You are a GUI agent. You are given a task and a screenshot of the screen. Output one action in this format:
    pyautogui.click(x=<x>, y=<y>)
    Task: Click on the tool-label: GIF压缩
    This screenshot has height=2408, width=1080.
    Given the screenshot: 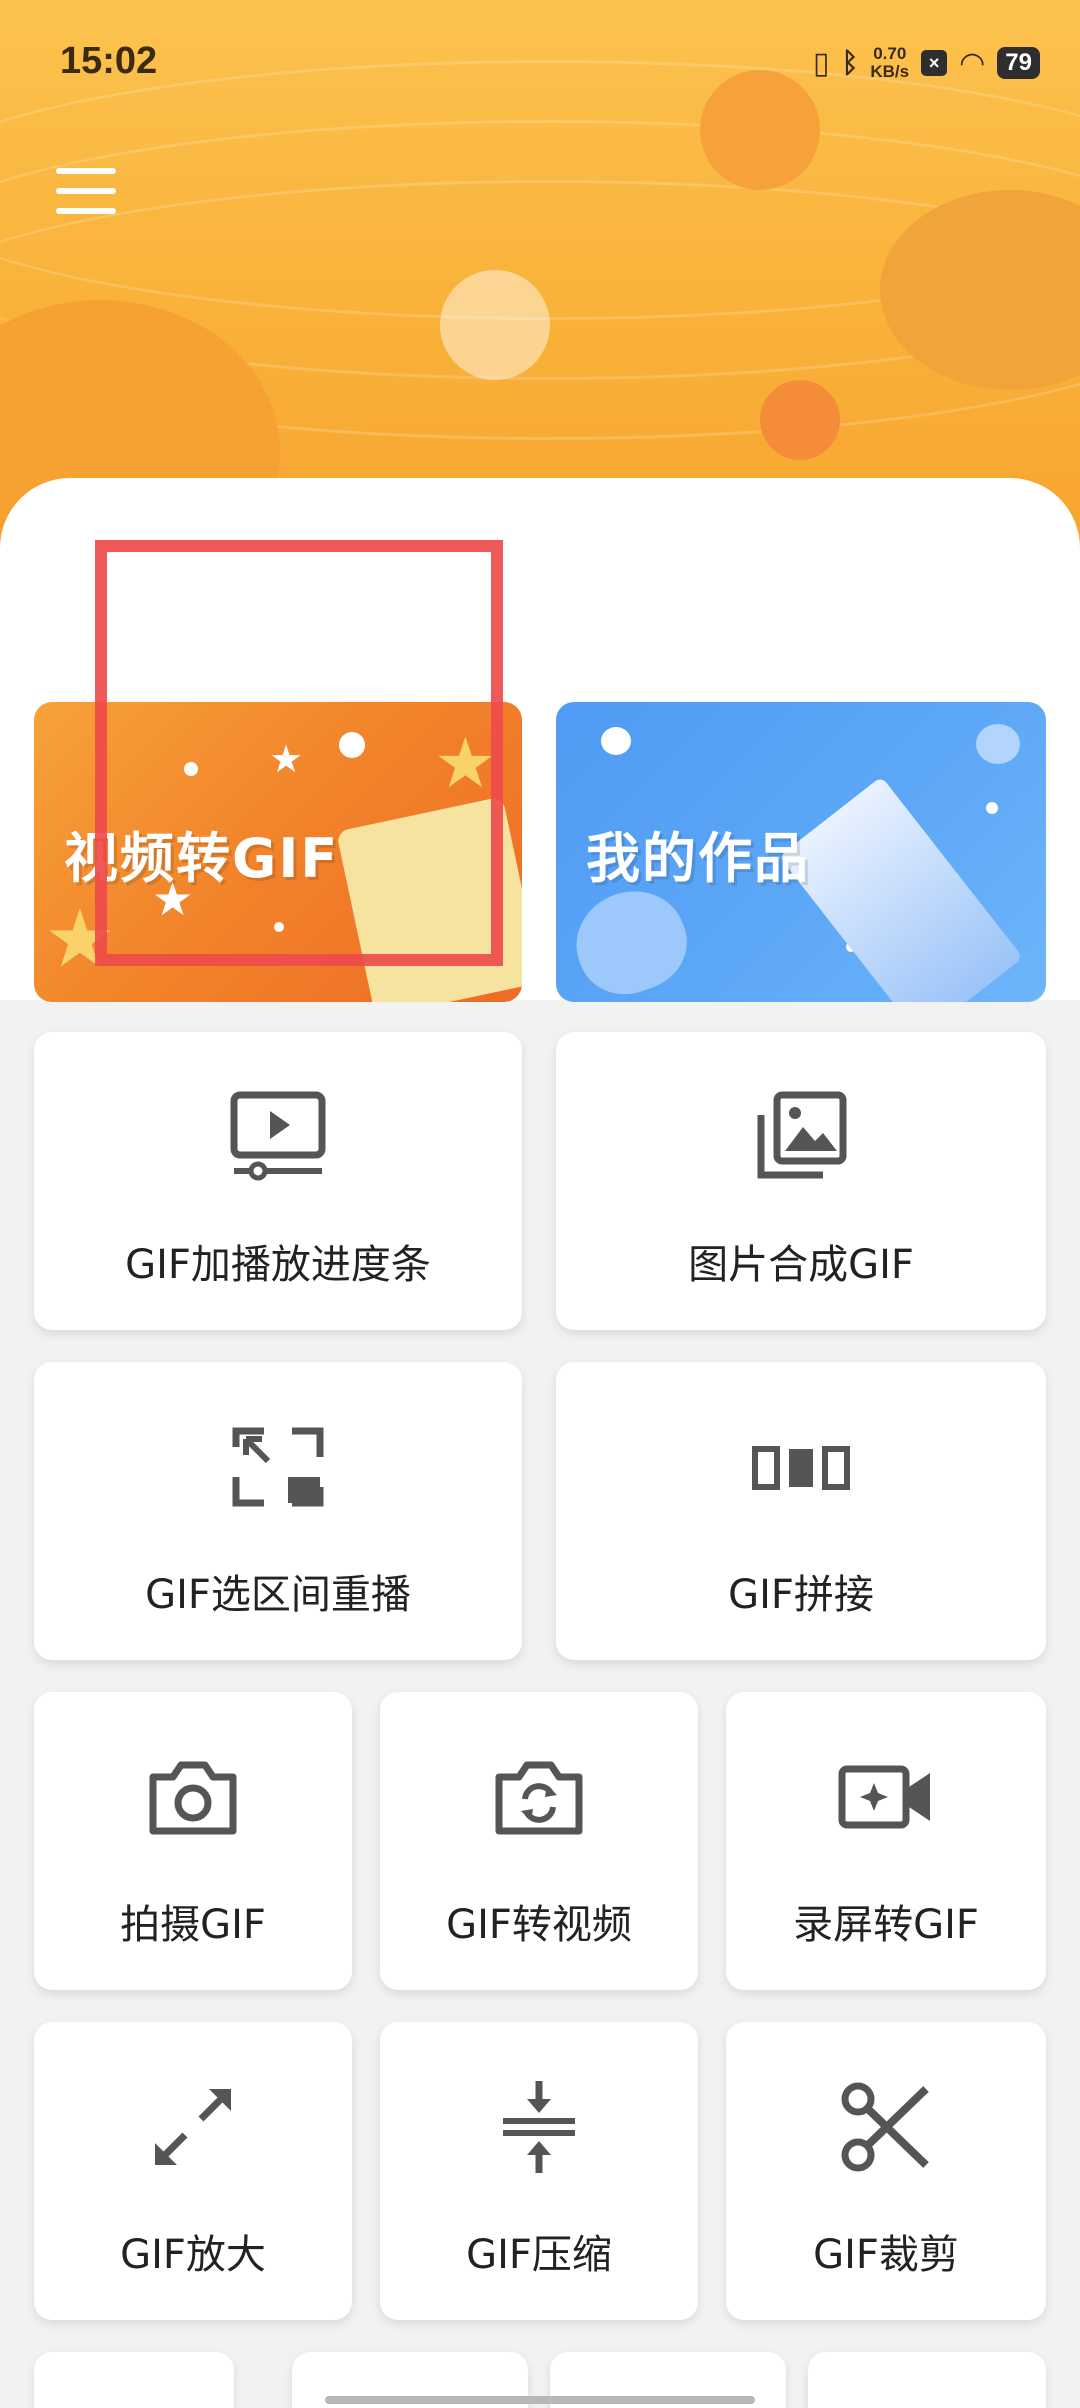 What is the action you would take?
    pyautogui.click(x=539, y=2255)
    